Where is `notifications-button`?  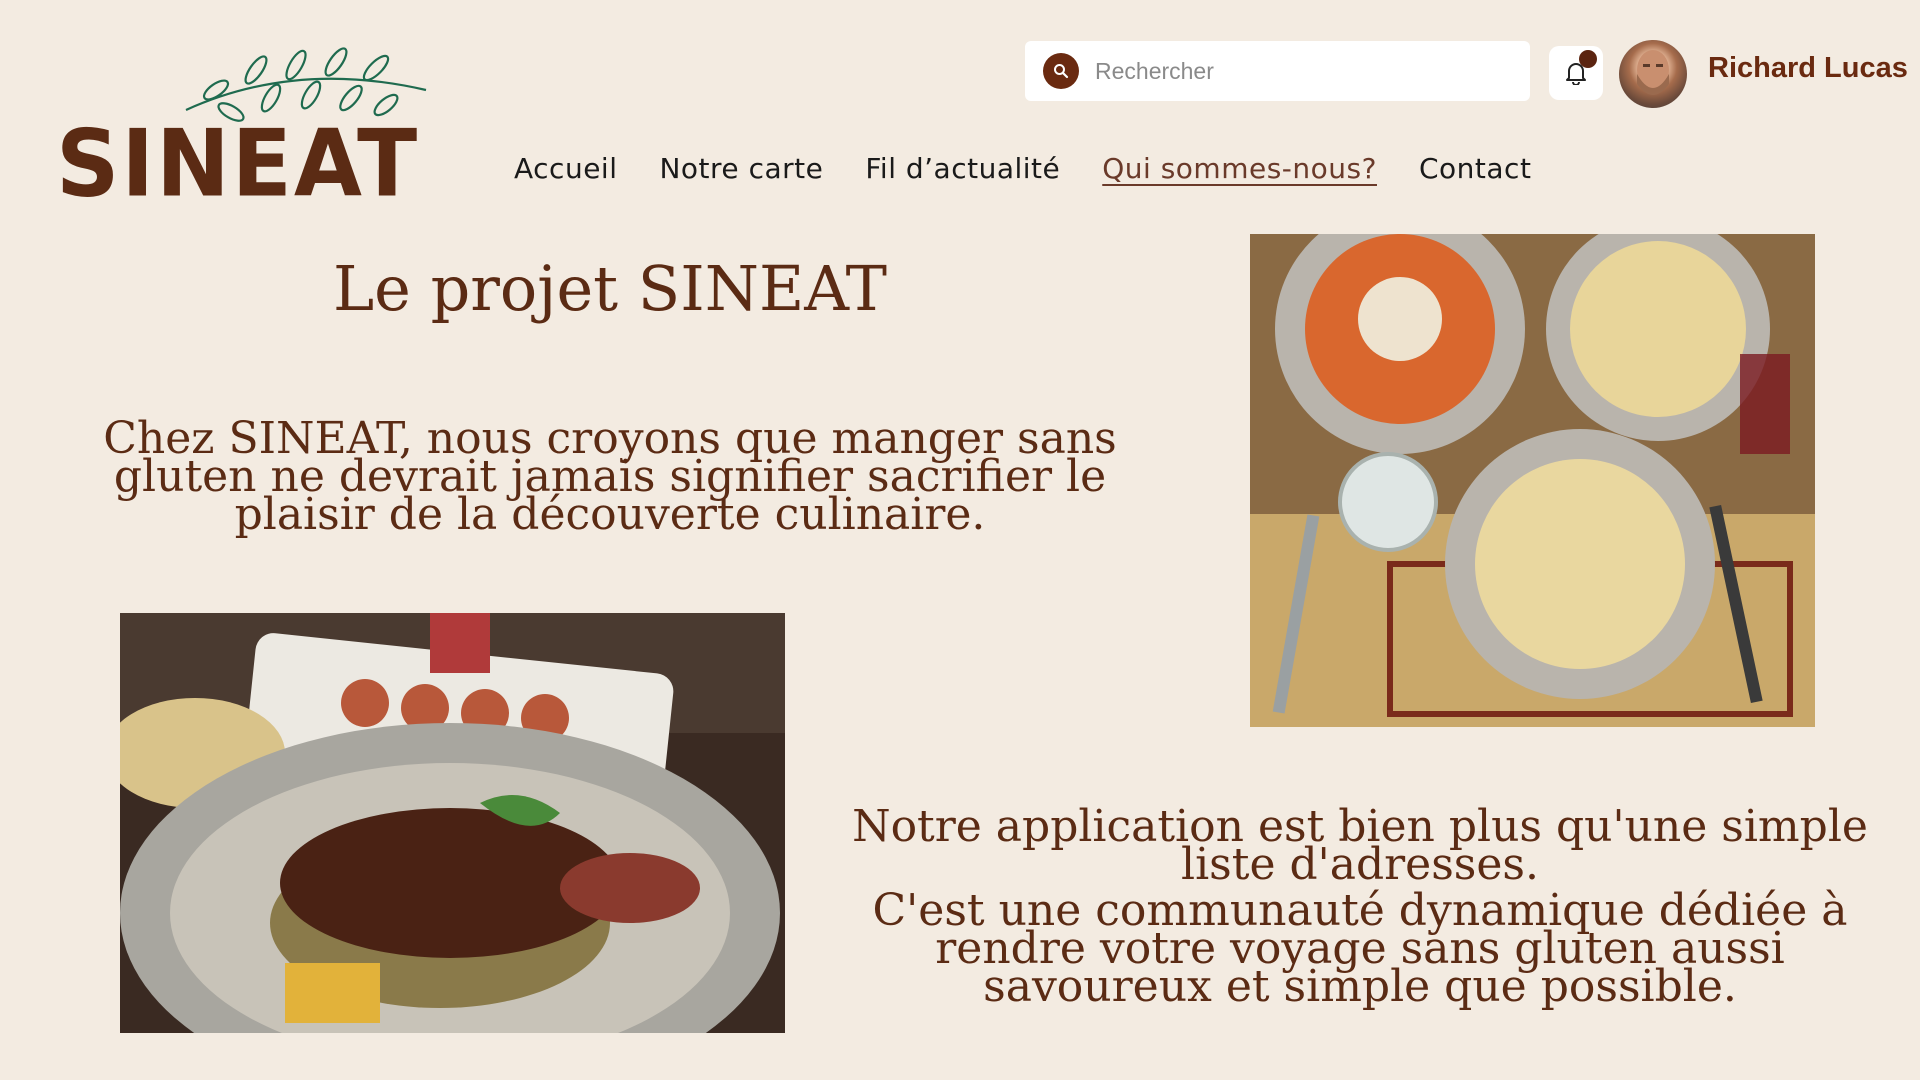 notifications-button is located at coordinates (1576, 73).